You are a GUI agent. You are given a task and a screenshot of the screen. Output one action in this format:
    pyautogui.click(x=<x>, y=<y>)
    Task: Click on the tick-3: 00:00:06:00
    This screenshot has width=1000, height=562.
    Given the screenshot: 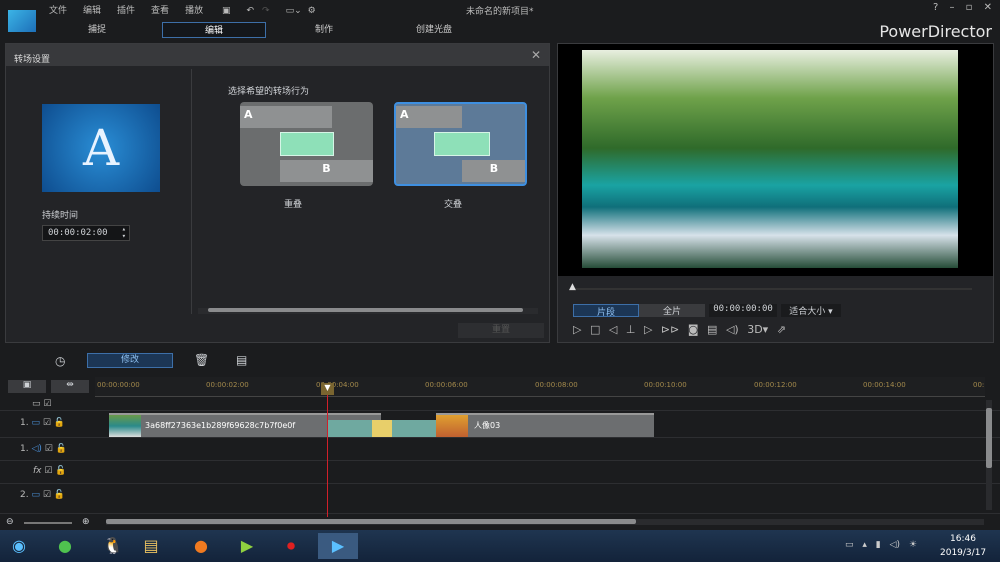 What is the action you would take?
    pyautogui.click(x=446, y=385)
    